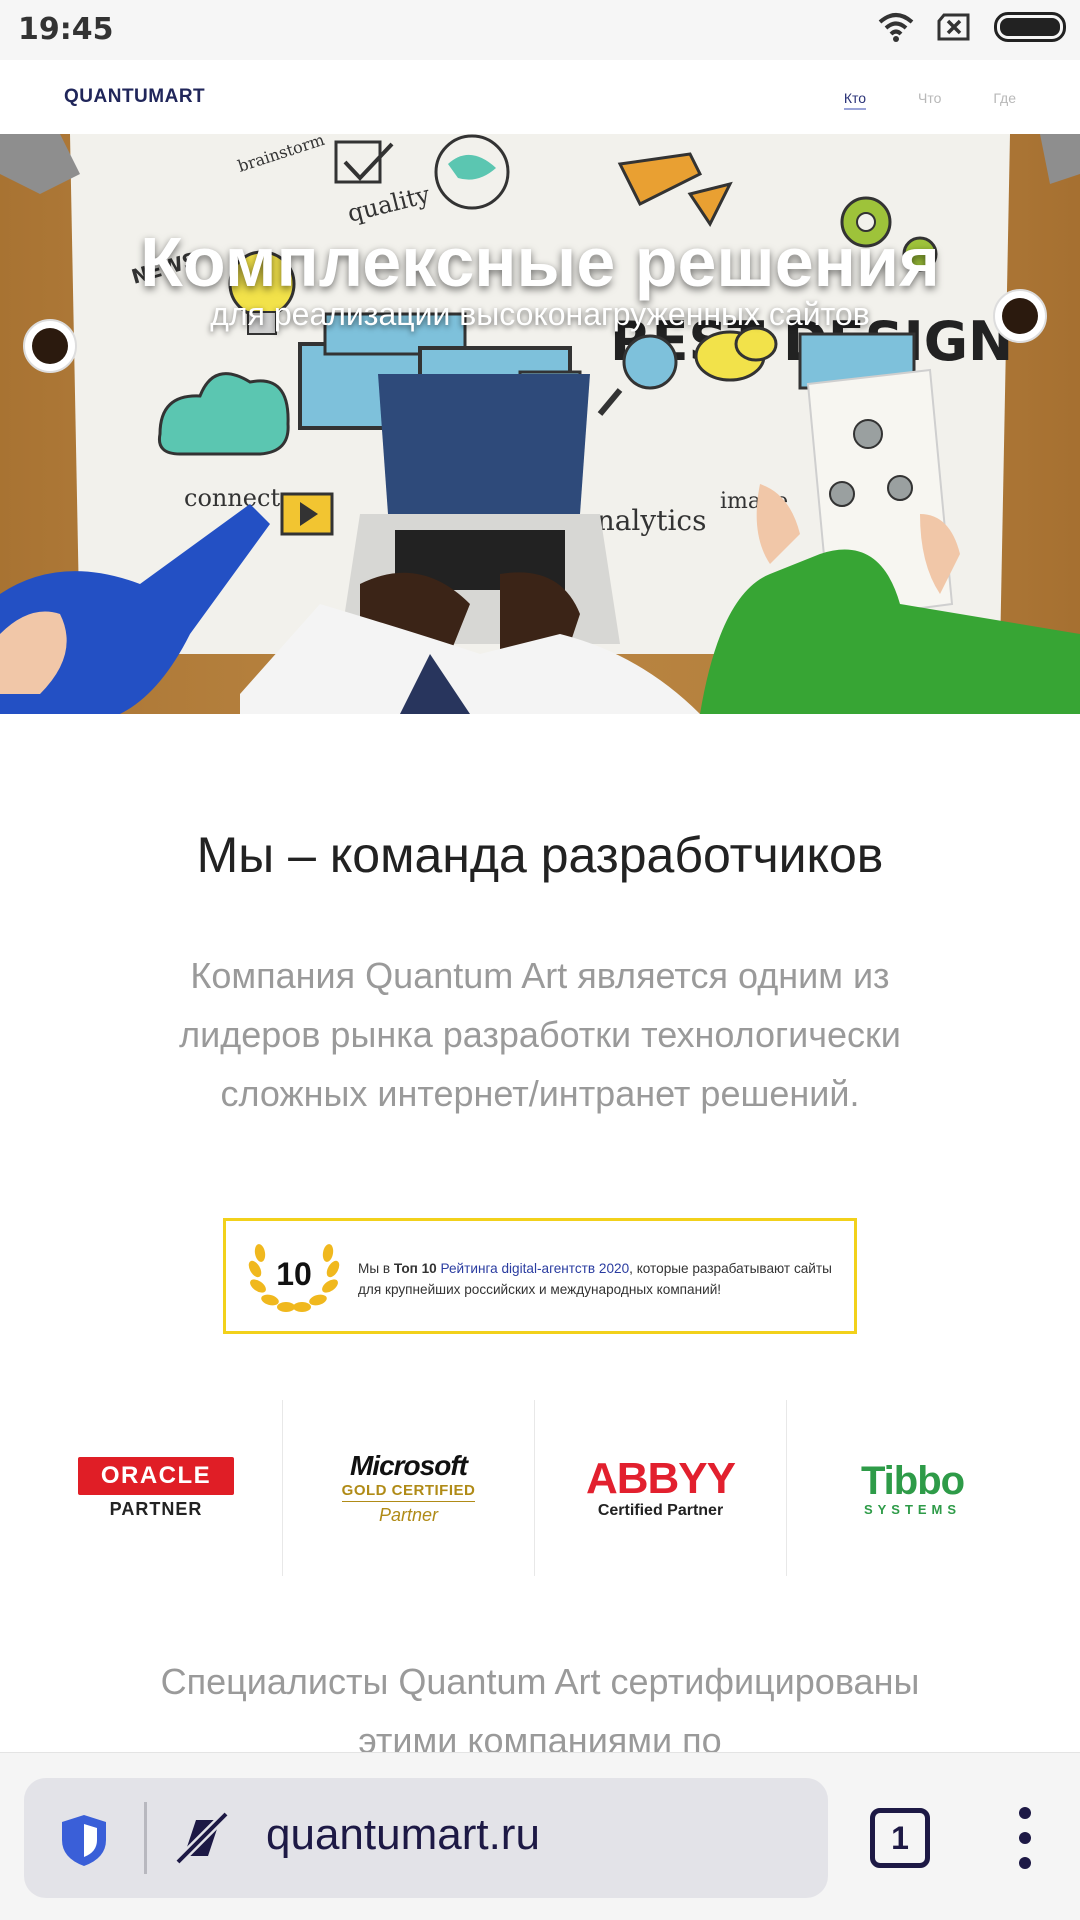  I want to click on award-bold: Топ 10, so click(415, 1268).